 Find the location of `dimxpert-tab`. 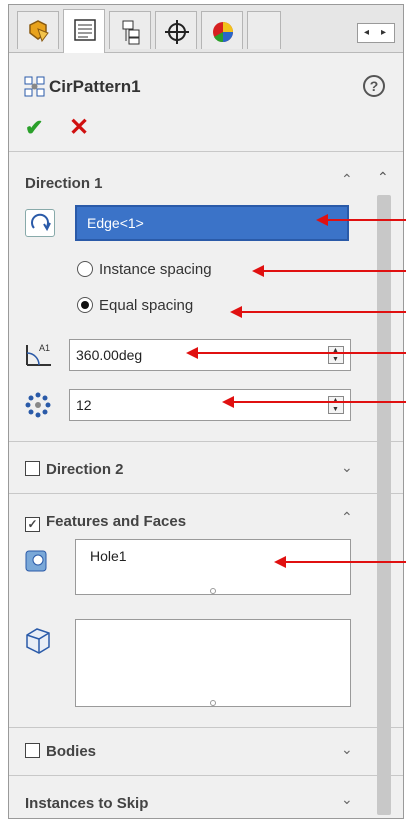

dimxpert-tab is located at coordinates (176, 30).